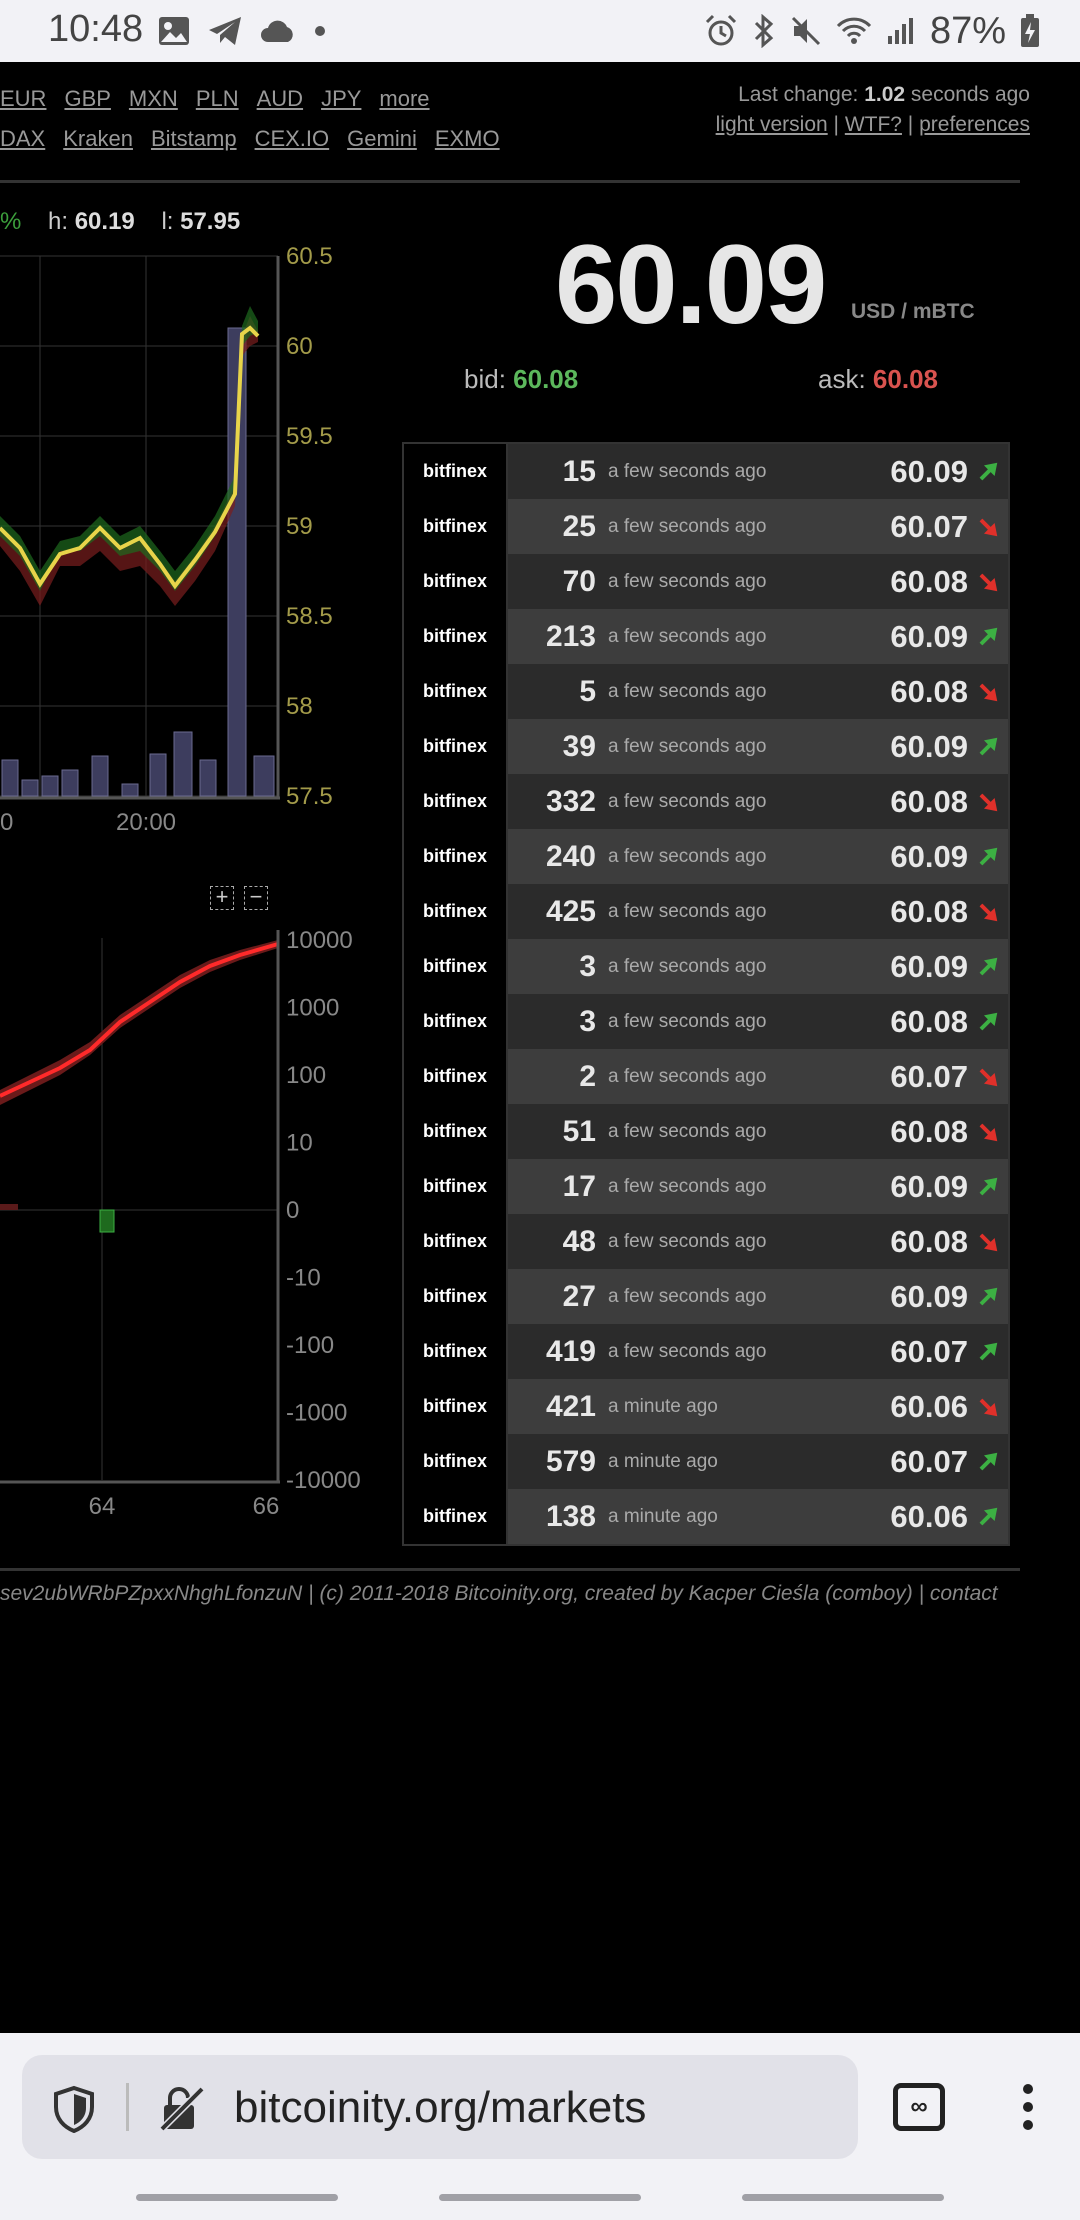  I want to click on trade-row: bitfinex 425 a few seconds ago 60.08, so click(706, 911).